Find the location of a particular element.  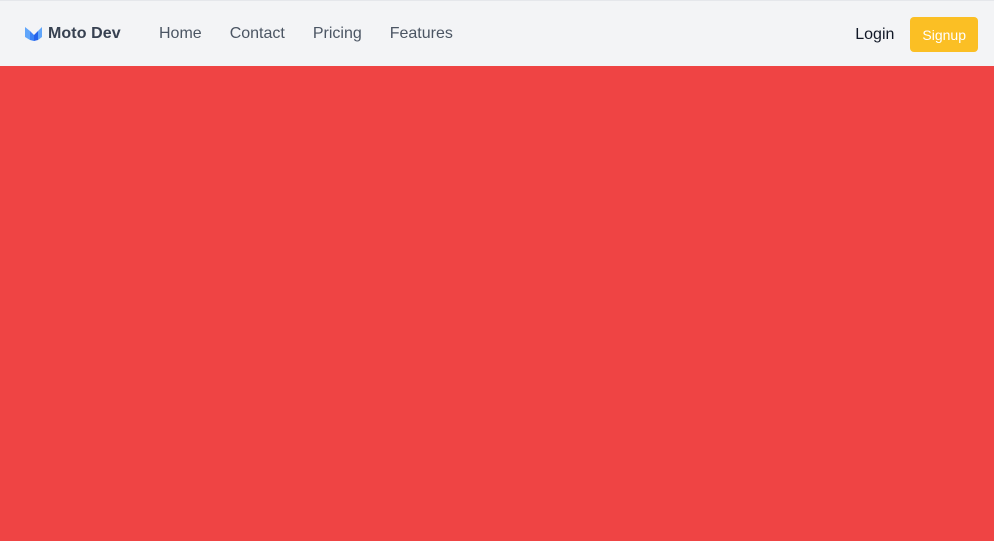

nav-links: Home Contact Pricing Features is located at coordinates (320, 34).